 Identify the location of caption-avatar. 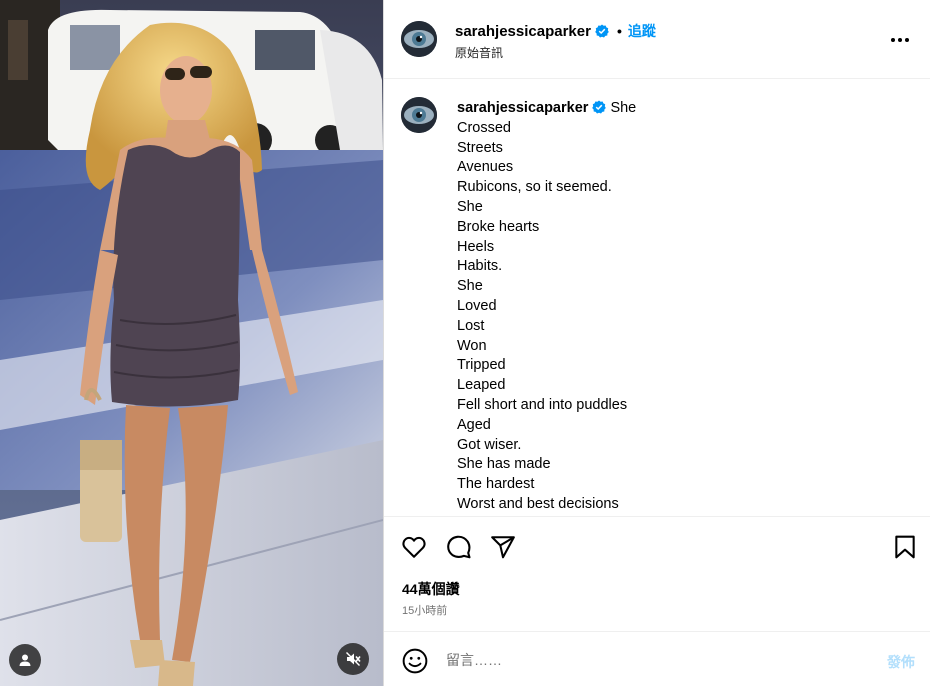
(419, 115).